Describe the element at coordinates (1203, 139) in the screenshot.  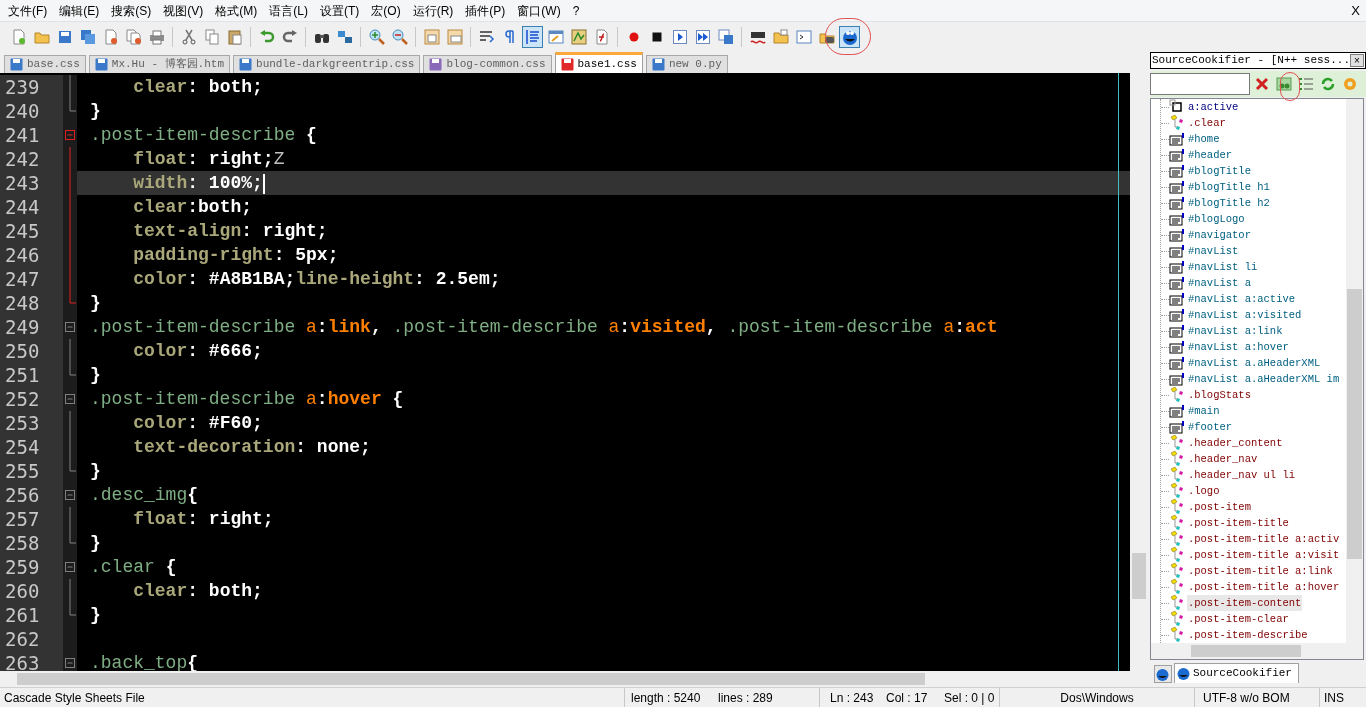
I see `tree-item: #home` at that location.